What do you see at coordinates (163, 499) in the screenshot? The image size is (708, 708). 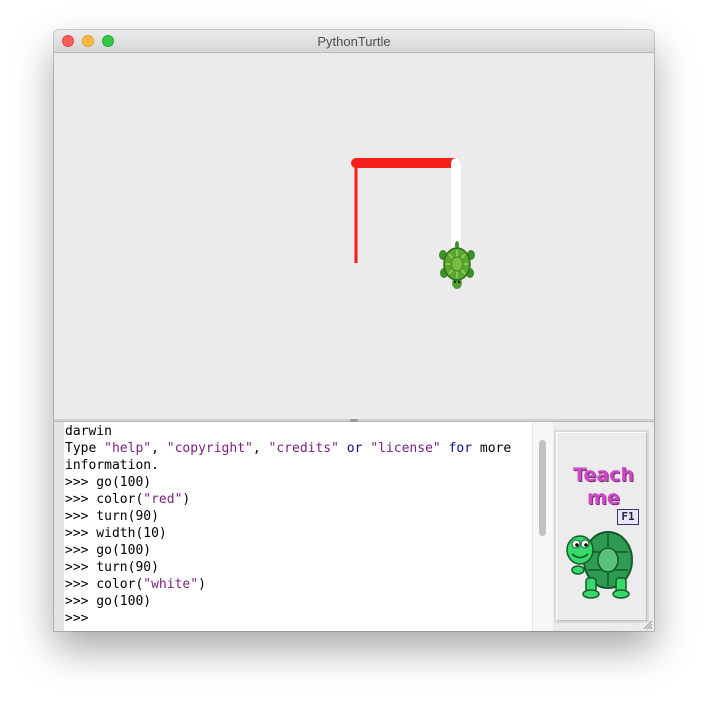 I see `shell-token: "red"` at bounding box center [163, 499].